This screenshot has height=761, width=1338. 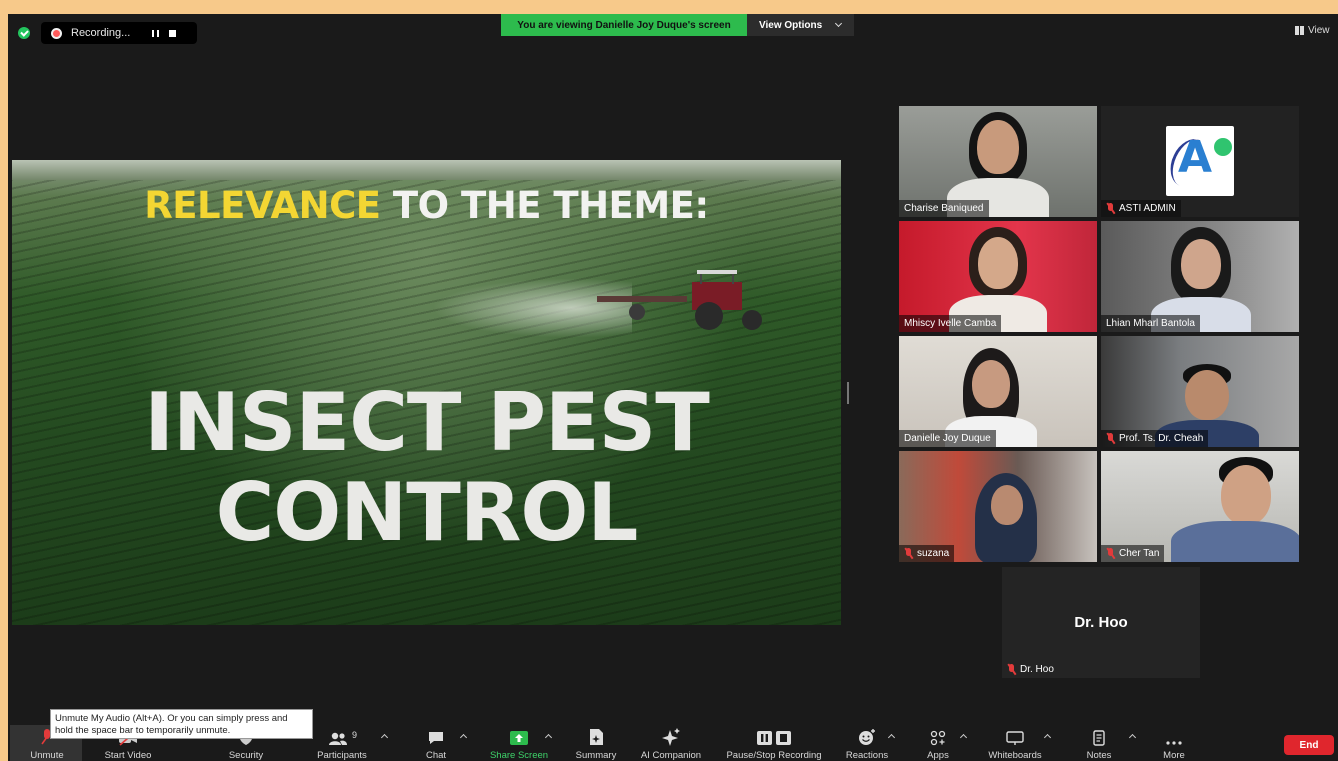 What do you see at coordinates (1139, 553) in the screenshot?
I see `participant-name: Cher Tan` at bounding box center [1139, 553].